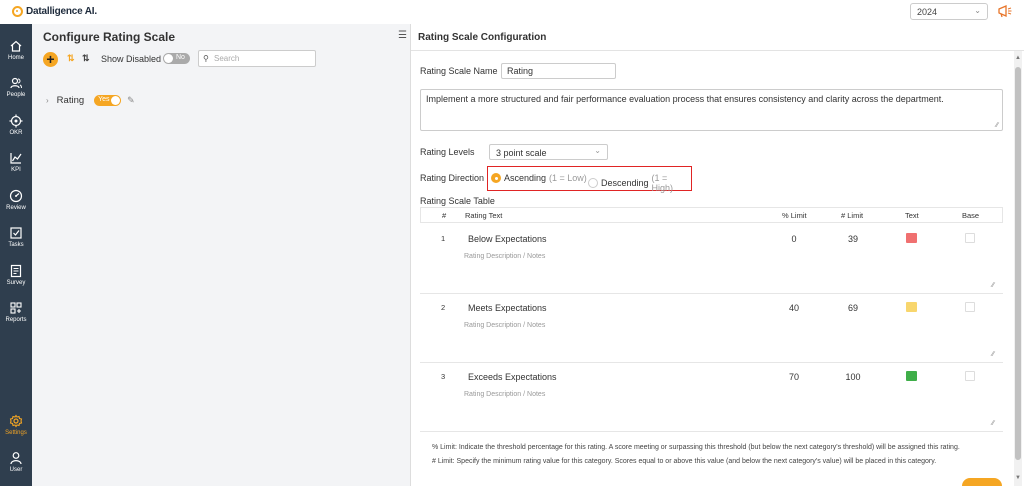 The image size is (1024, 486). What do you see at coordinates (70, 100) in the screenshot?
I see `tree-item-label: Rating` at bounding box center [70, 100].